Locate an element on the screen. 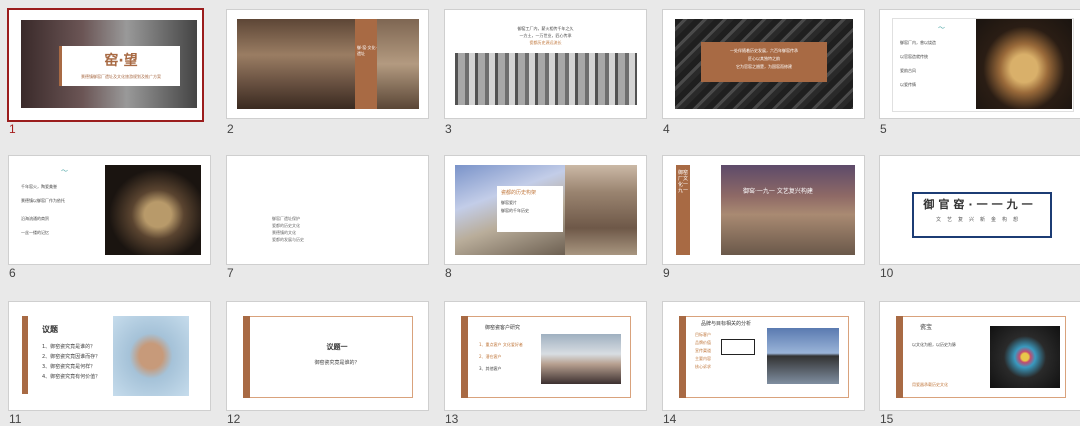 Image resolution: width=1080 pixels, height=426 pixels. slide-caption-bar is located at coordinates (366, 64).